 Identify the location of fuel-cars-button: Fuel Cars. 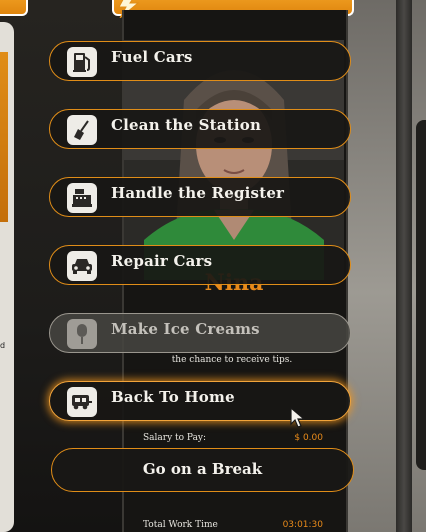
(200, 61).